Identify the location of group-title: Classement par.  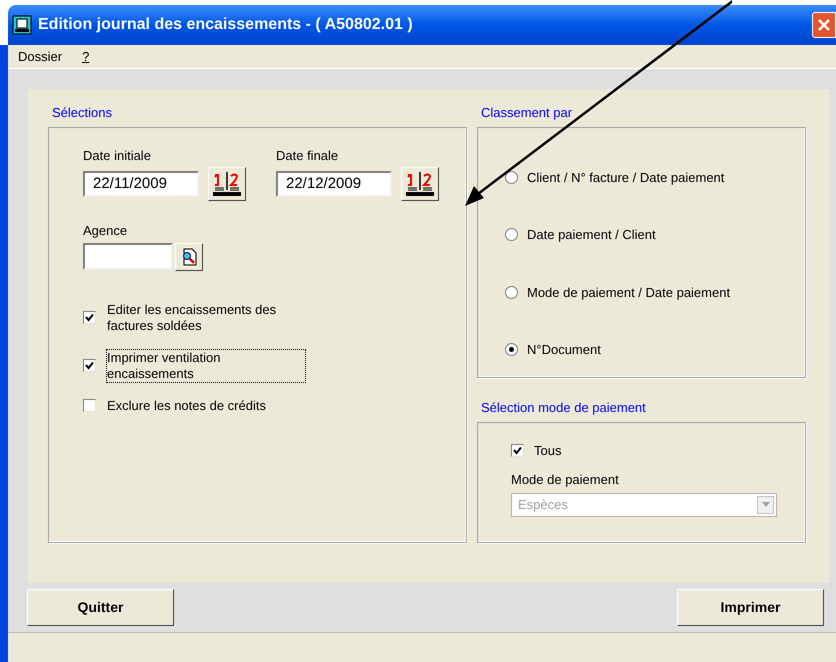
(527, 113).